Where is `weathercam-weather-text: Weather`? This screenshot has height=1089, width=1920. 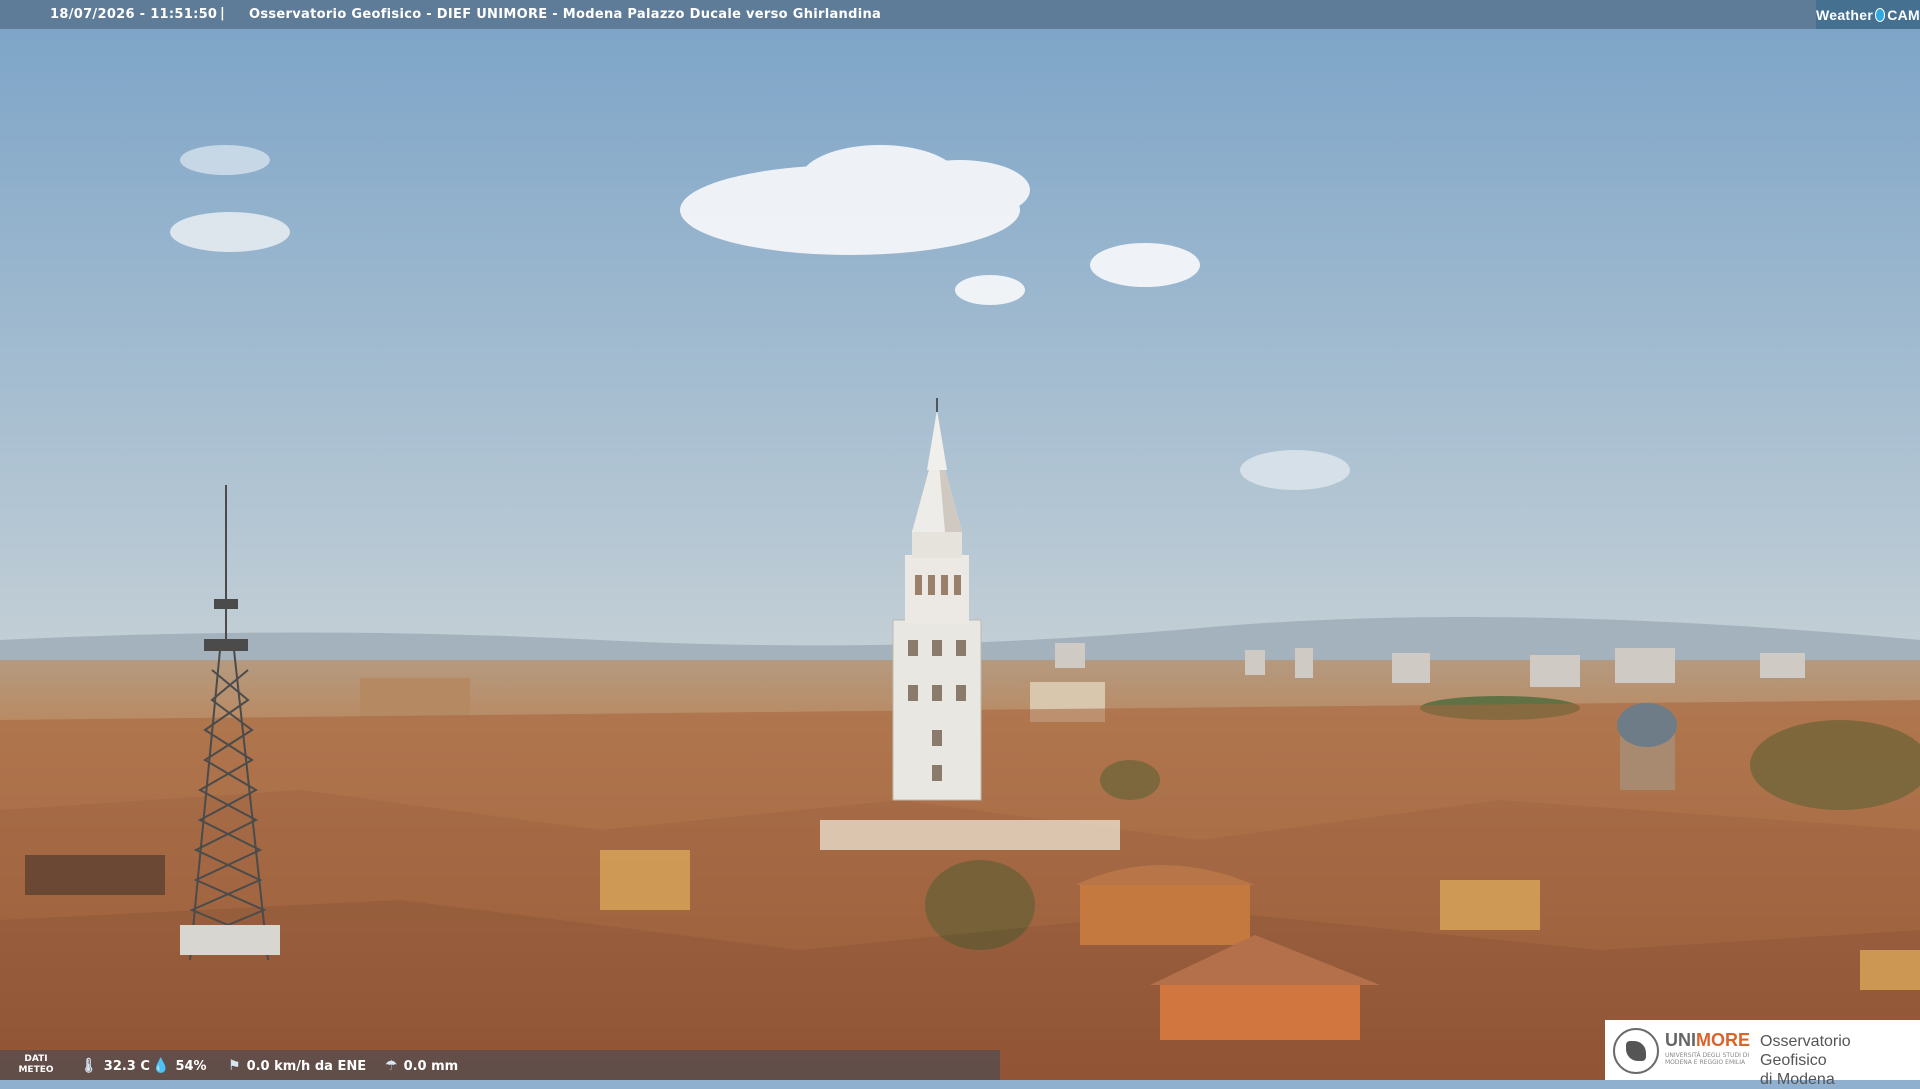
weathercam-weather-text: Weather is located at coordinates (1845, 14).